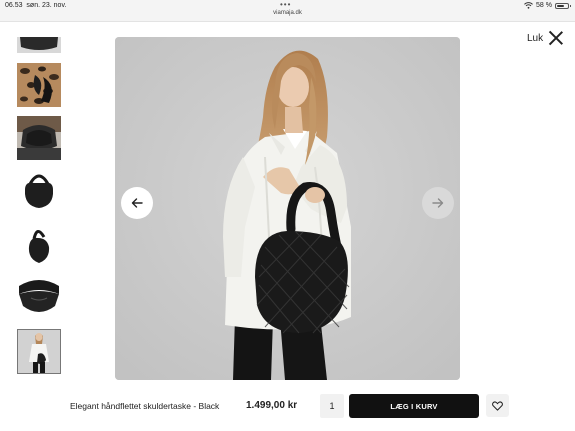 This screenshot has width=575, height=431. What do you see at coordinates (39, 351) in the screenshot?
I see `thumbnail-model` at bounding box center [39, 351].